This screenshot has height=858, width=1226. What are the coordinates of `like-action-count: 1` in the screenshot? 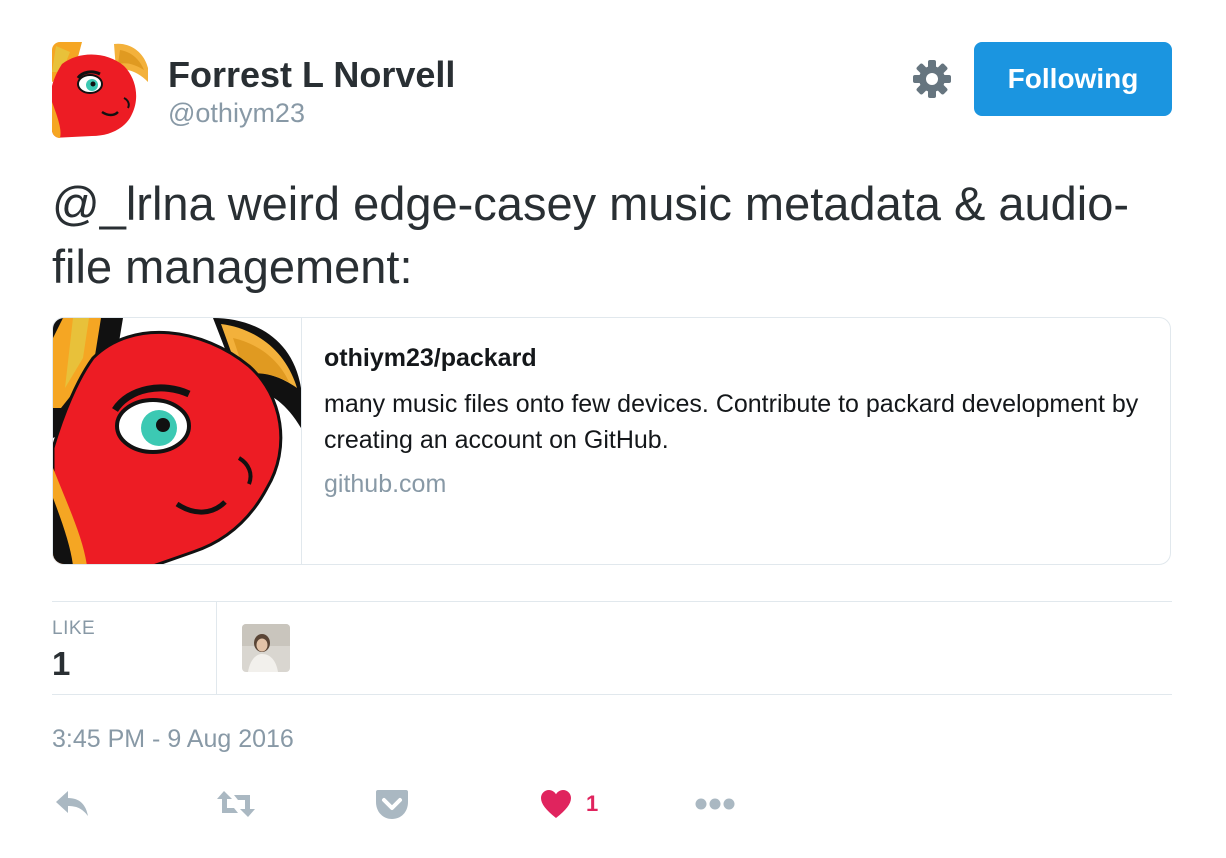 It's located at (592, 803).